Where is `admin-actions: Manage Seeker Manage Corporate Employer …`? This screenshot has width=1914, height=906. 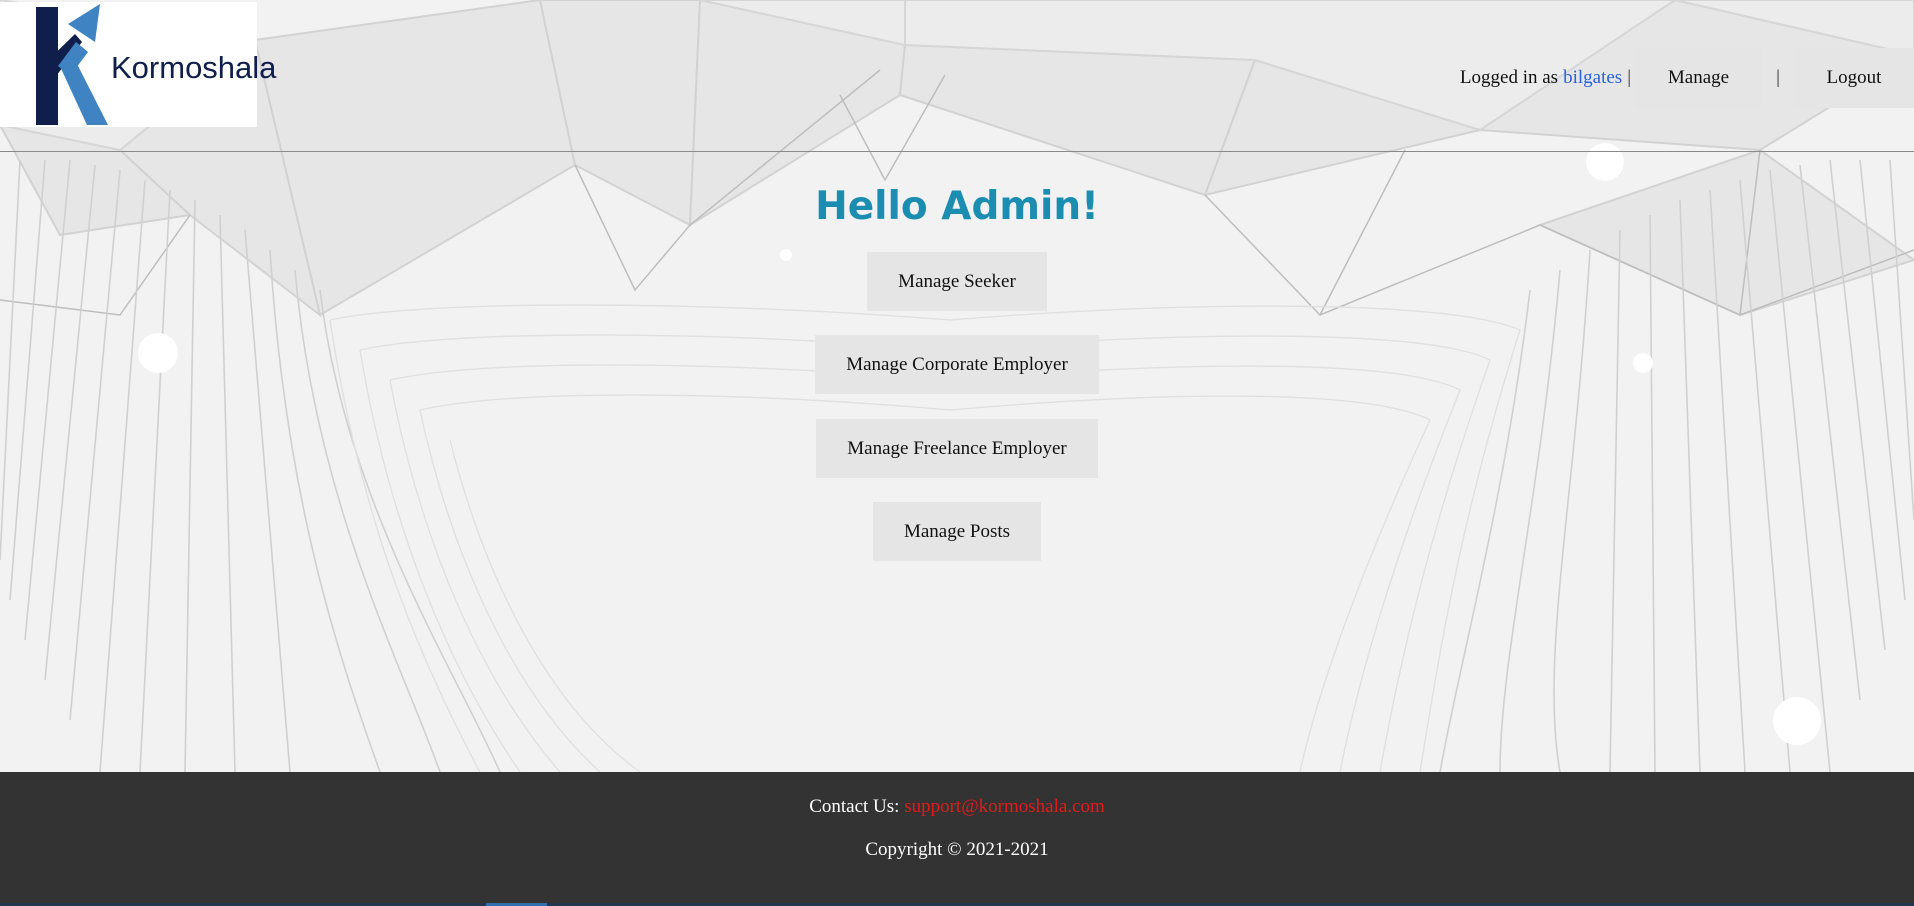 admin-actions: Manage Seeker Manage Corporate Employer … is located at coordinates (957, 418).